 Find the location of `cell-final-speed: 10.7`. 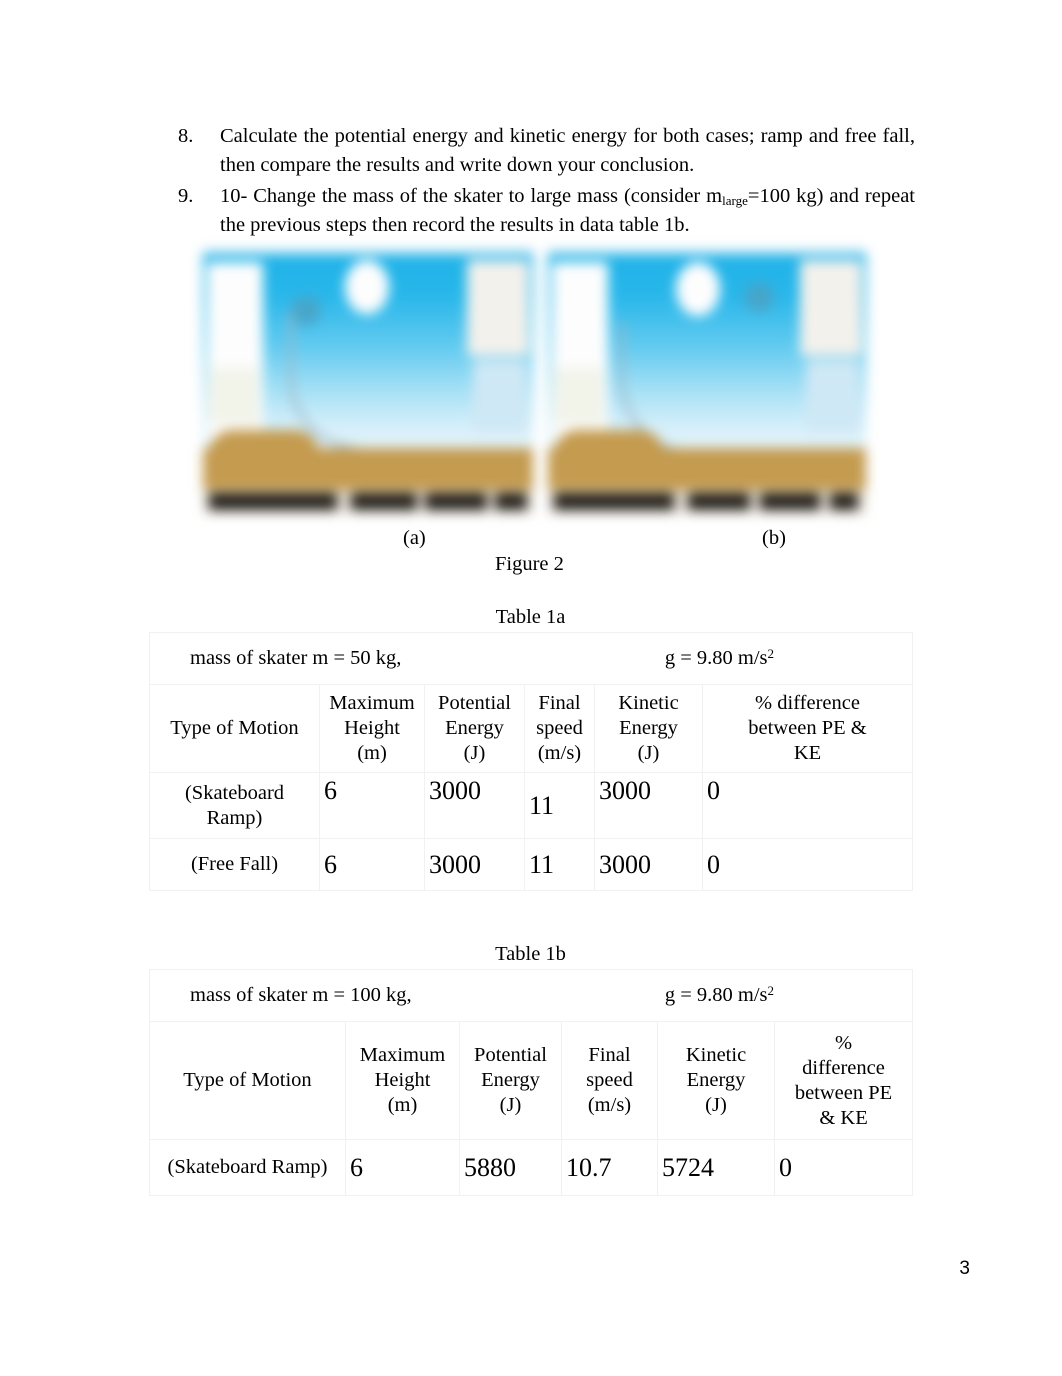

cell-final-speed: 10.7 is located at coordinates (609, 1167).